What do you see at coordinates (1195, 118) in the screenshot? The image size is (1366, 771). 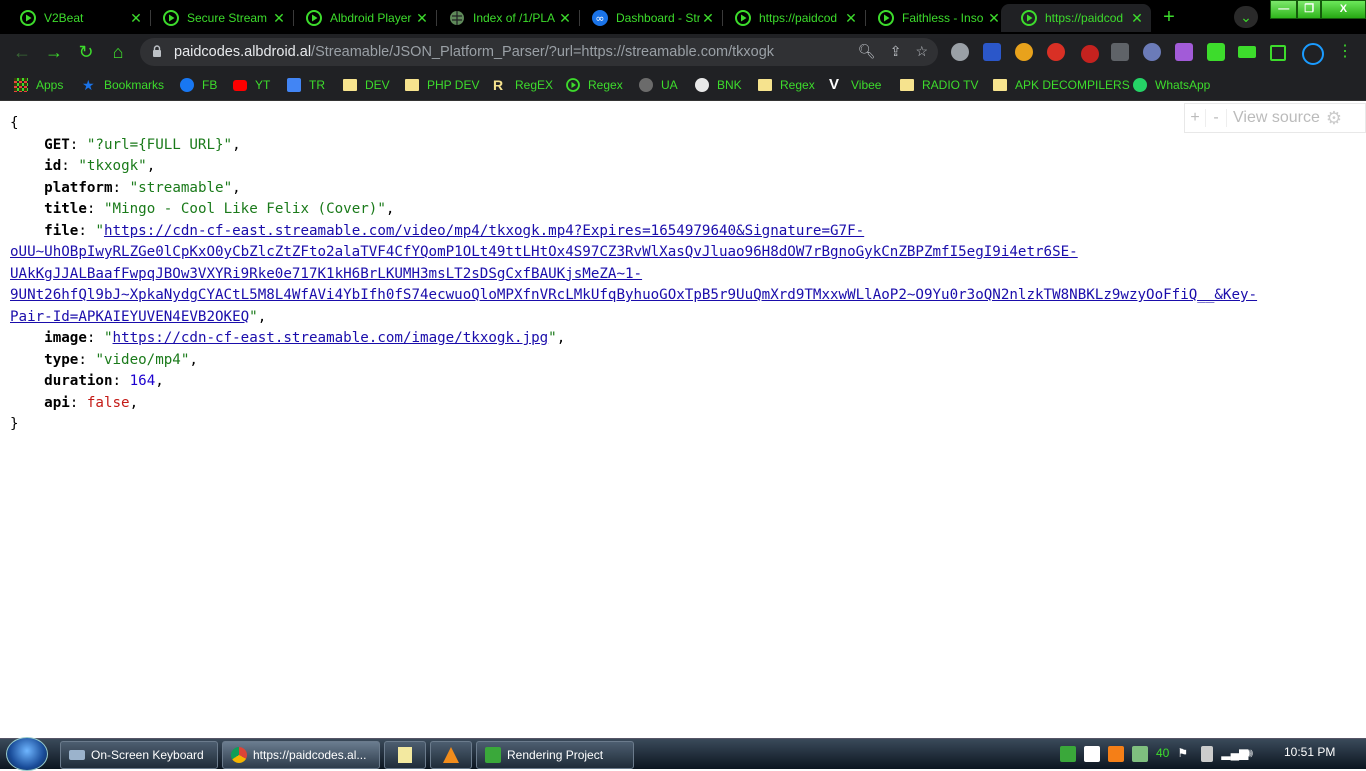 I see `expand-all-button: +` at bounding box center [1195, 118].